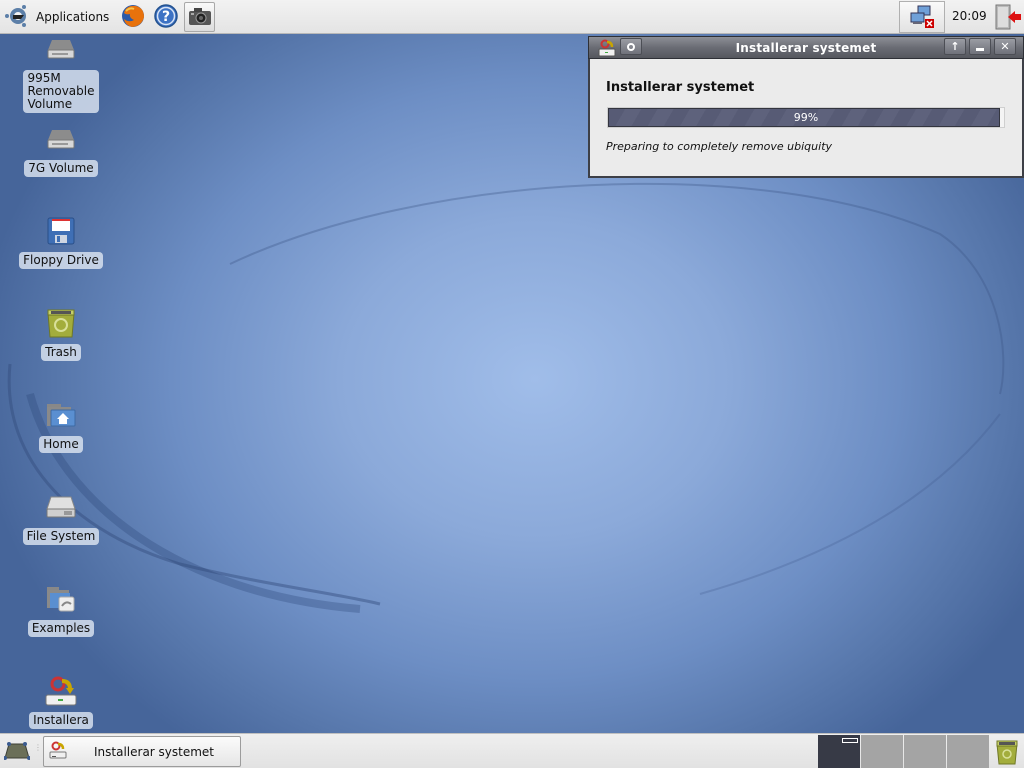 The image size is (1024, 768). I want to click on applications-label: Applications, so click(73, 17).